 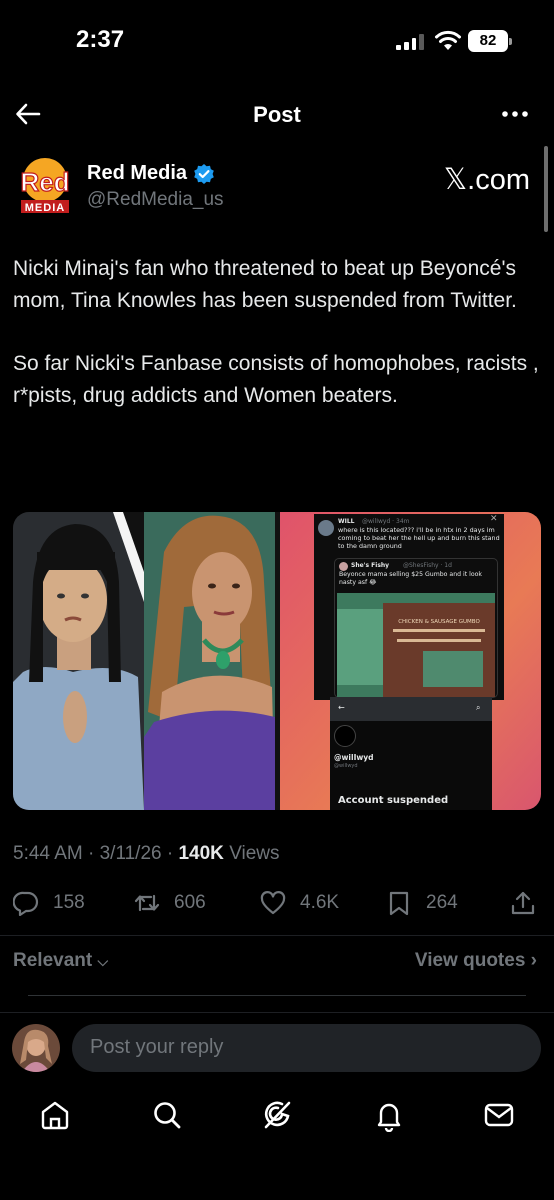 I want to click on like-count: 4.6K, so click(x=320, y=902).